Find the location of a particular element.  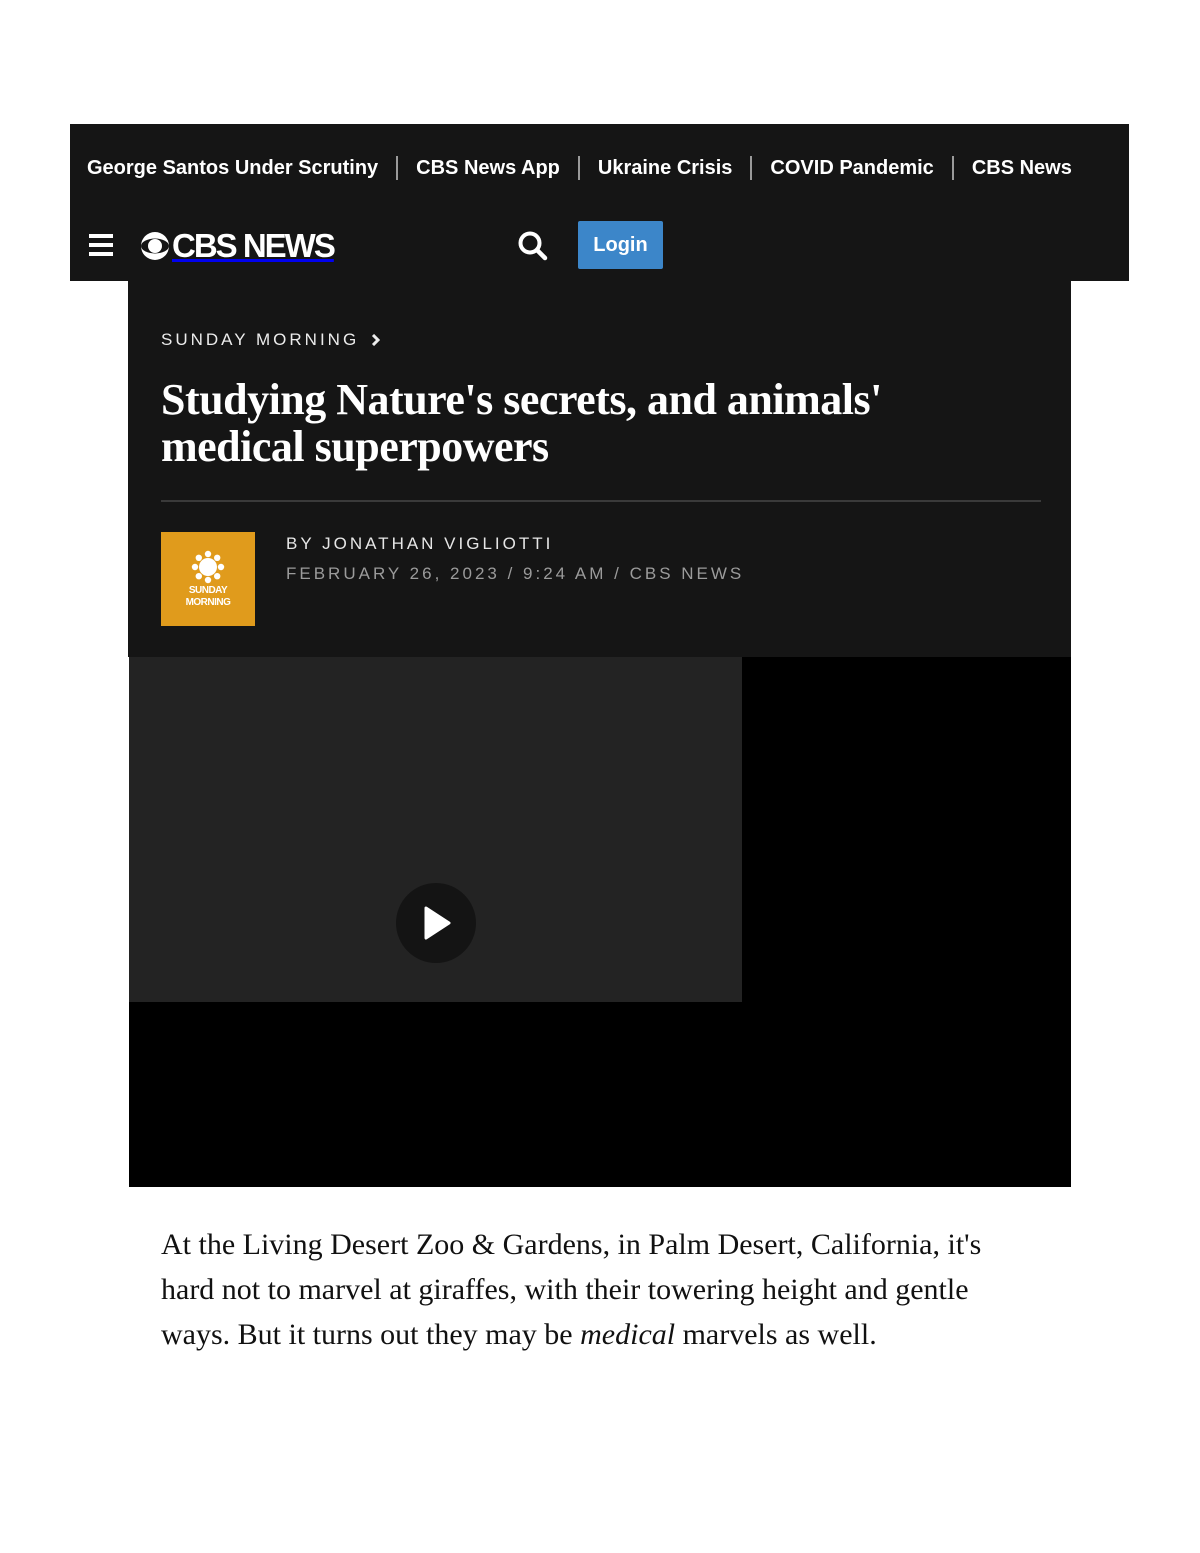

body-text-emphasis: medical is located at coordinates (628, 1334).